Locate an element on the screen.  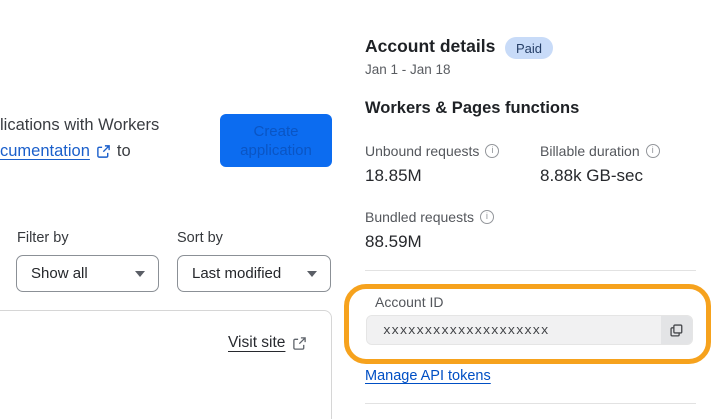
copy-icon is located at coordinates (676, 330).